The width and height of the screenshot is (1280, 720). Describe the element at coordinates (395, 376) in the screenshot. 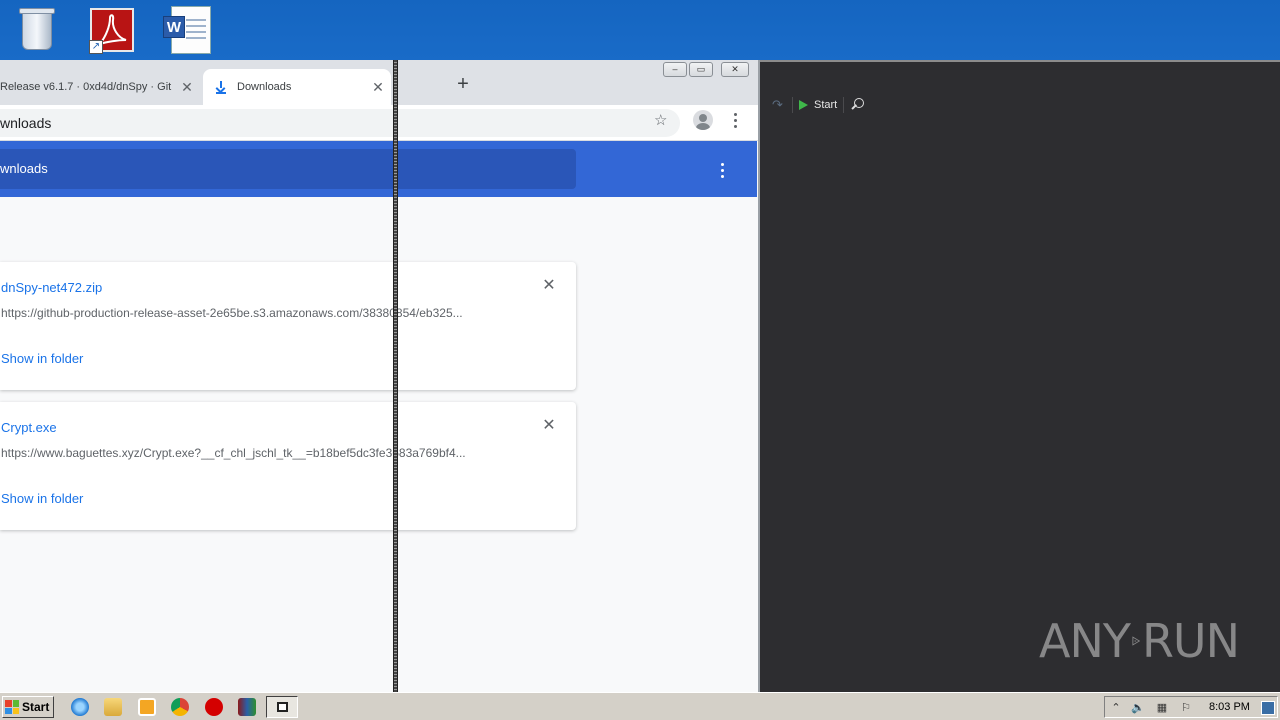

I see `window-splitter` at that location.